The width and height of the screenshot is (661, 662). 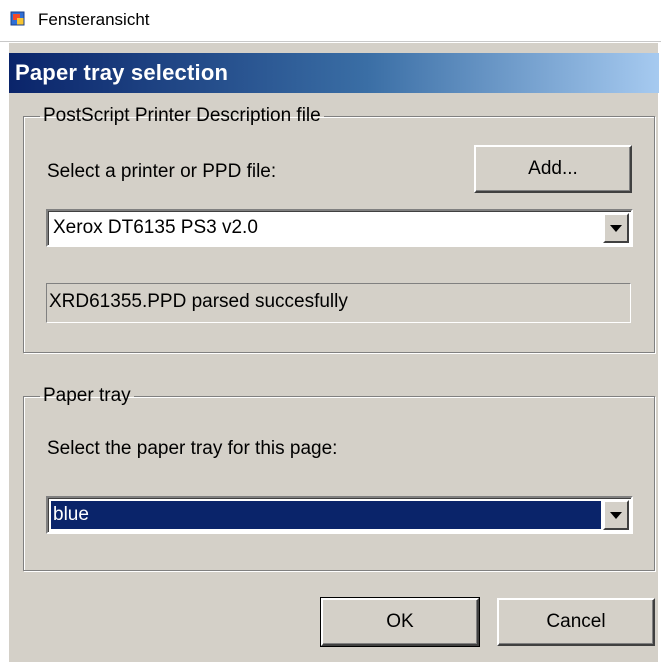 I want to click on ok-button: OK, so click(x=400, y=622).